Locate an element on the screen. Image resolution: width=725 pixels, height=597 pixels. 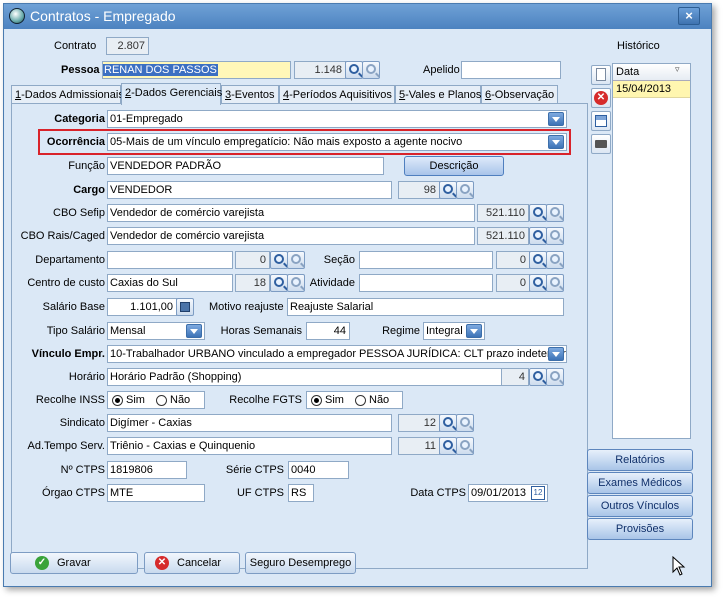
ctps-numero-field: 1819806 is located at coordinates (147, 470).